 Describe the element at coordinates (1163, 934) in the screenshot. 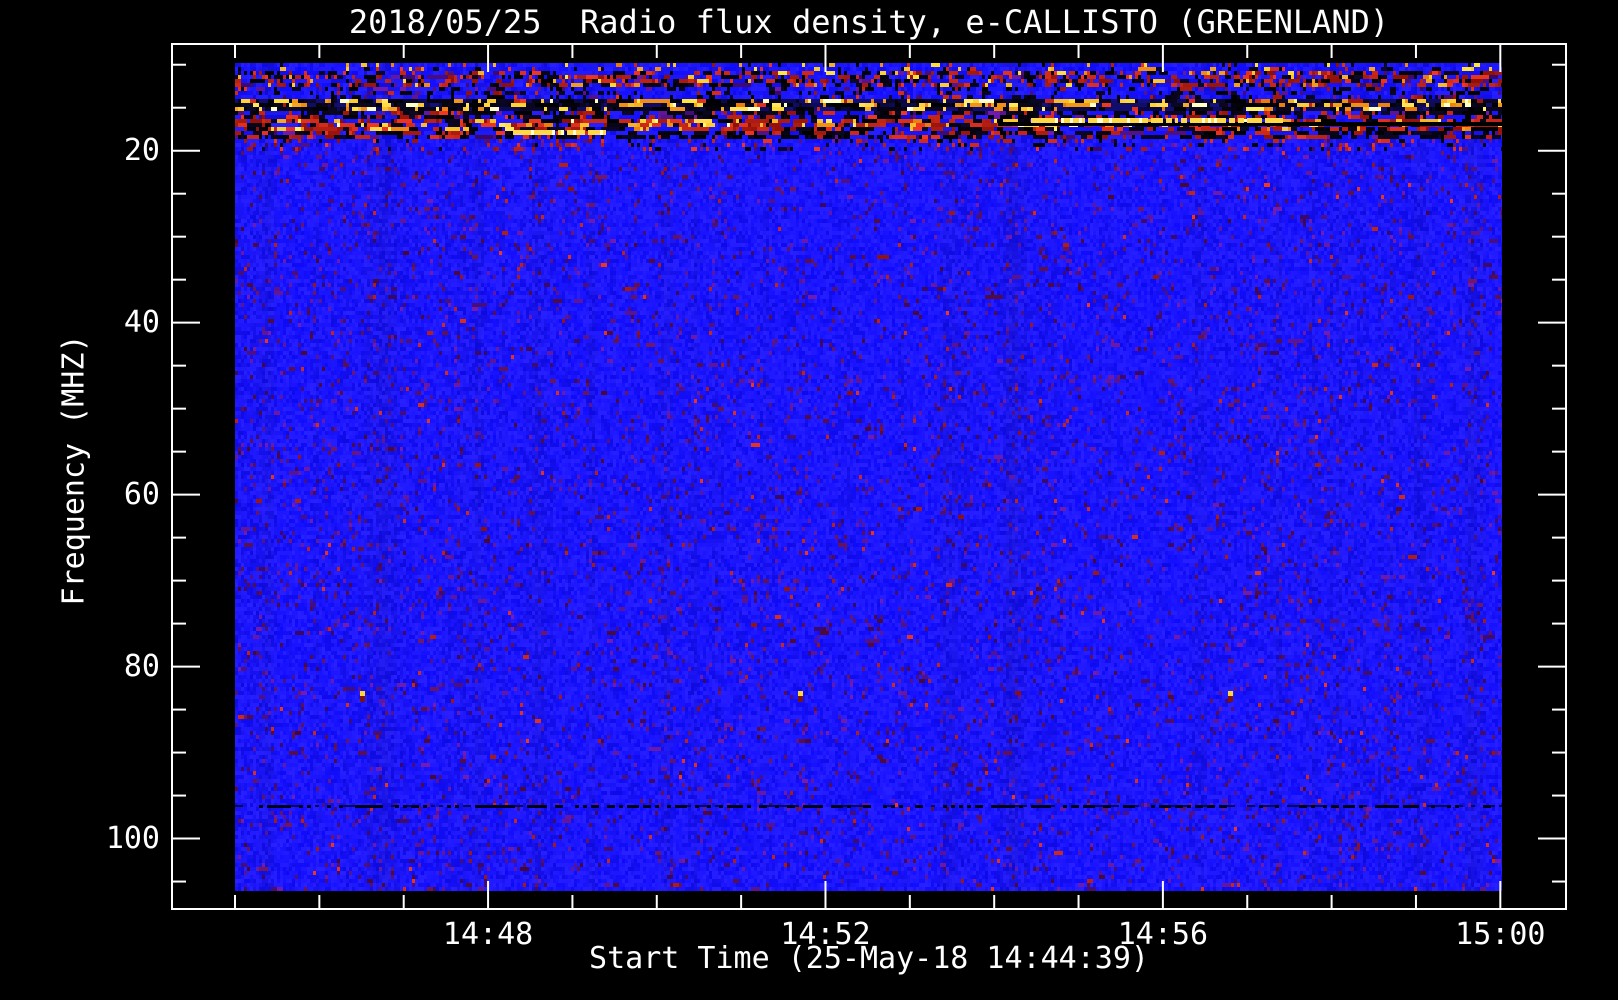

I see `x-tick-label: 14:56` at that location.